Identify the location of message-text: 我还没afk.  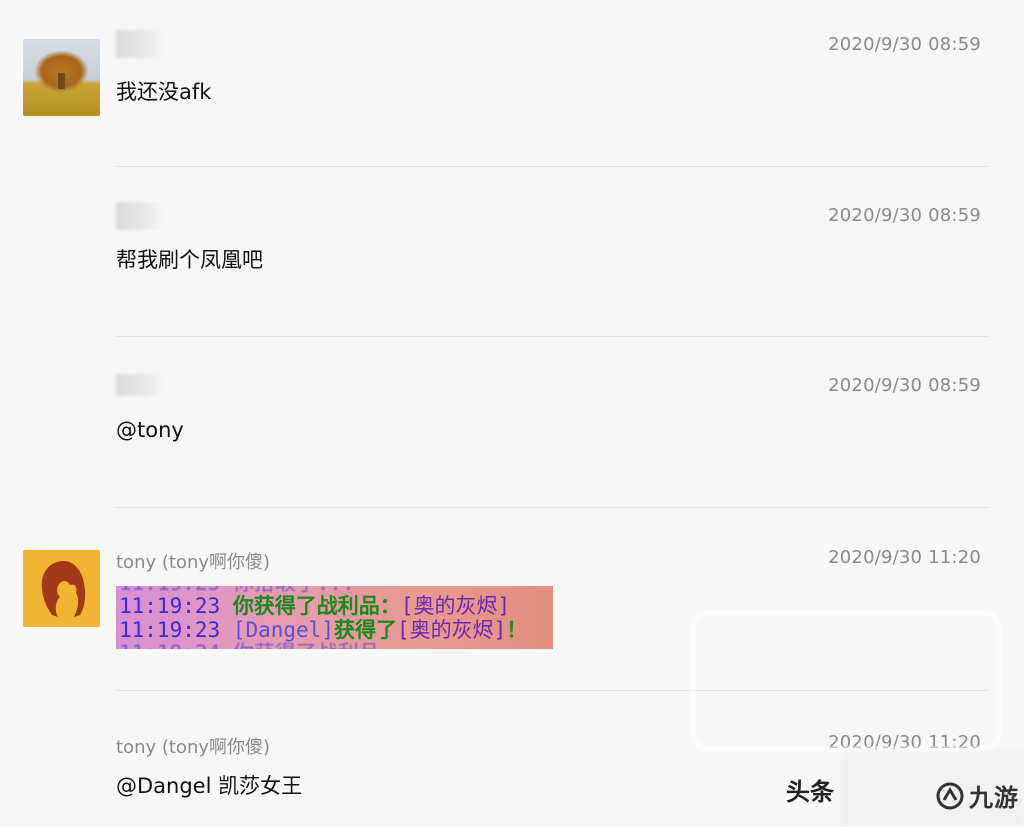
(164, 92).